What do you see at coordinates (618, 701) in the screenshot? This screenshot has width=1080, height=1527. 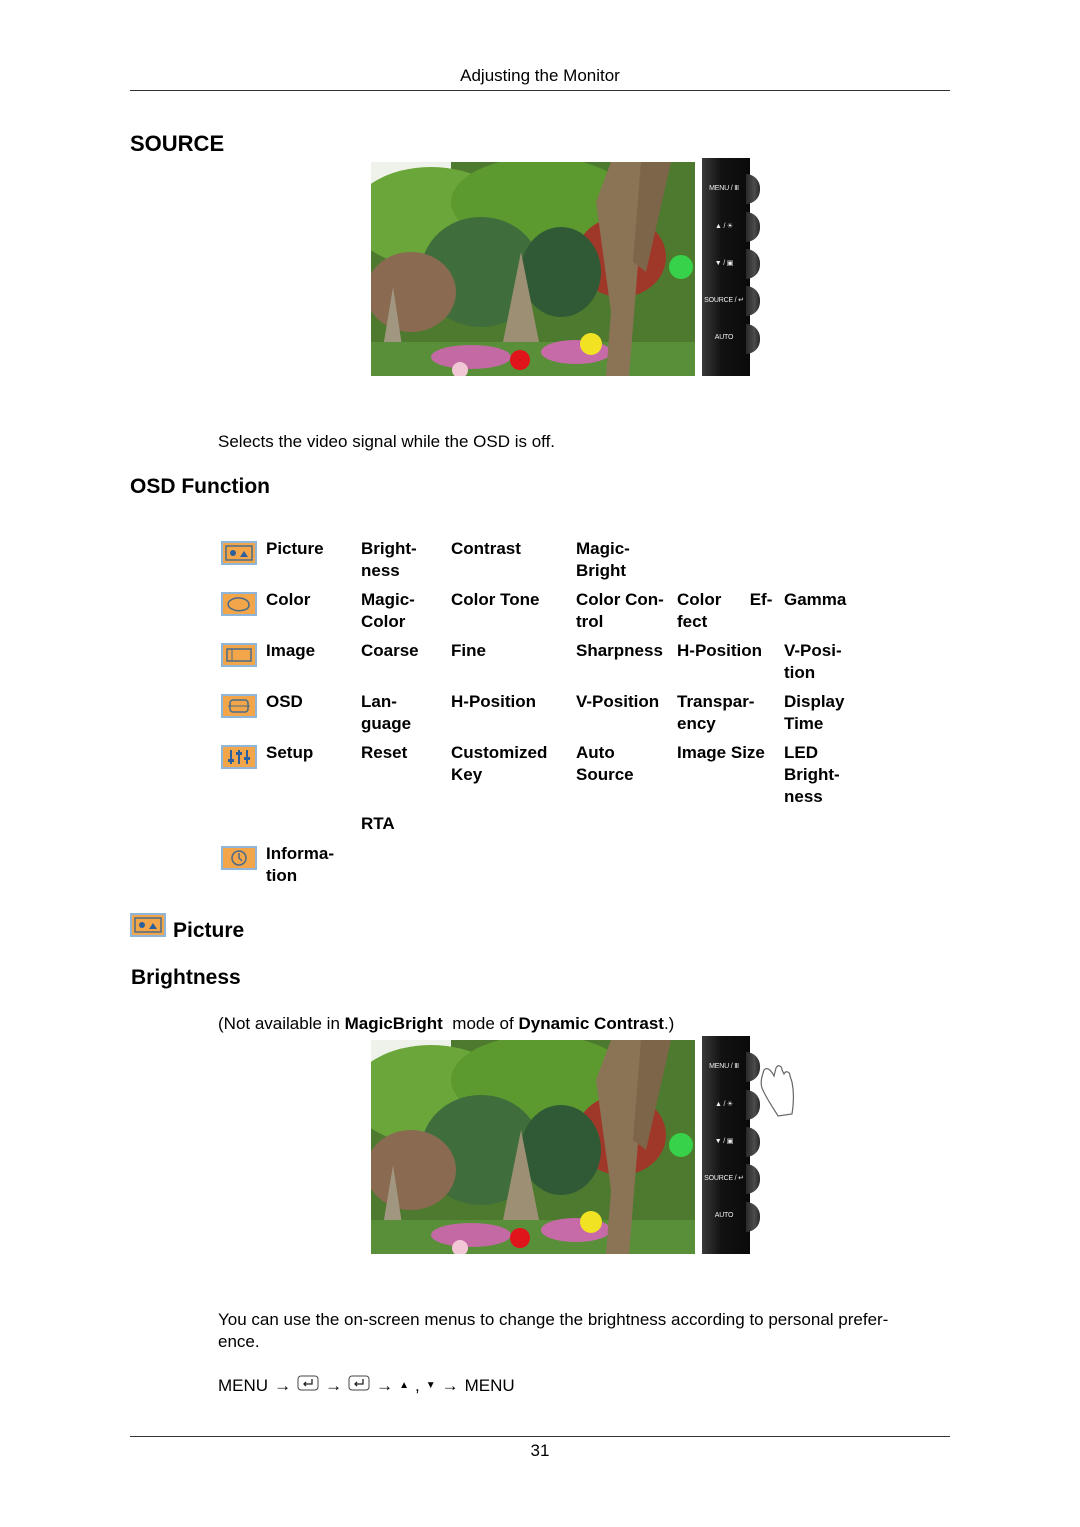 I see `osd-menu-item: V-Position` at bounding box center [618, 701].